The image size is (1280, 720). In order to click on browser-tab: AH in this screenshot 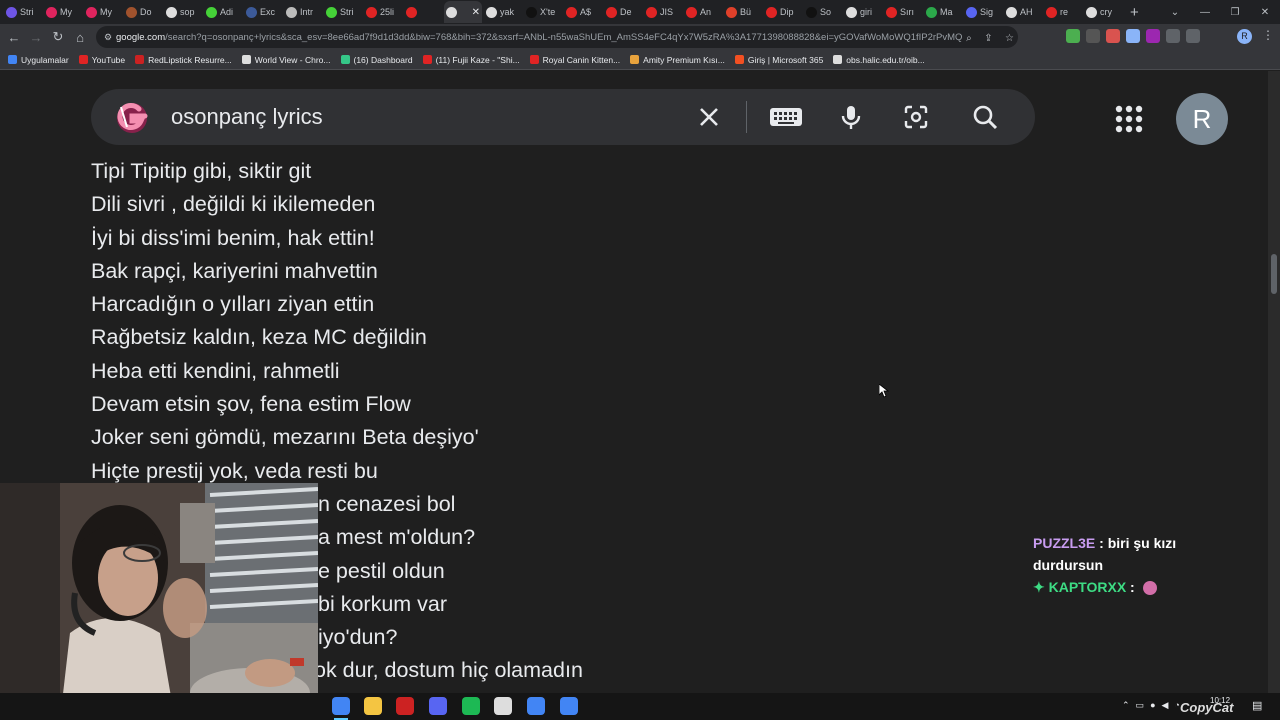, I will do `click(1023, 12)`.